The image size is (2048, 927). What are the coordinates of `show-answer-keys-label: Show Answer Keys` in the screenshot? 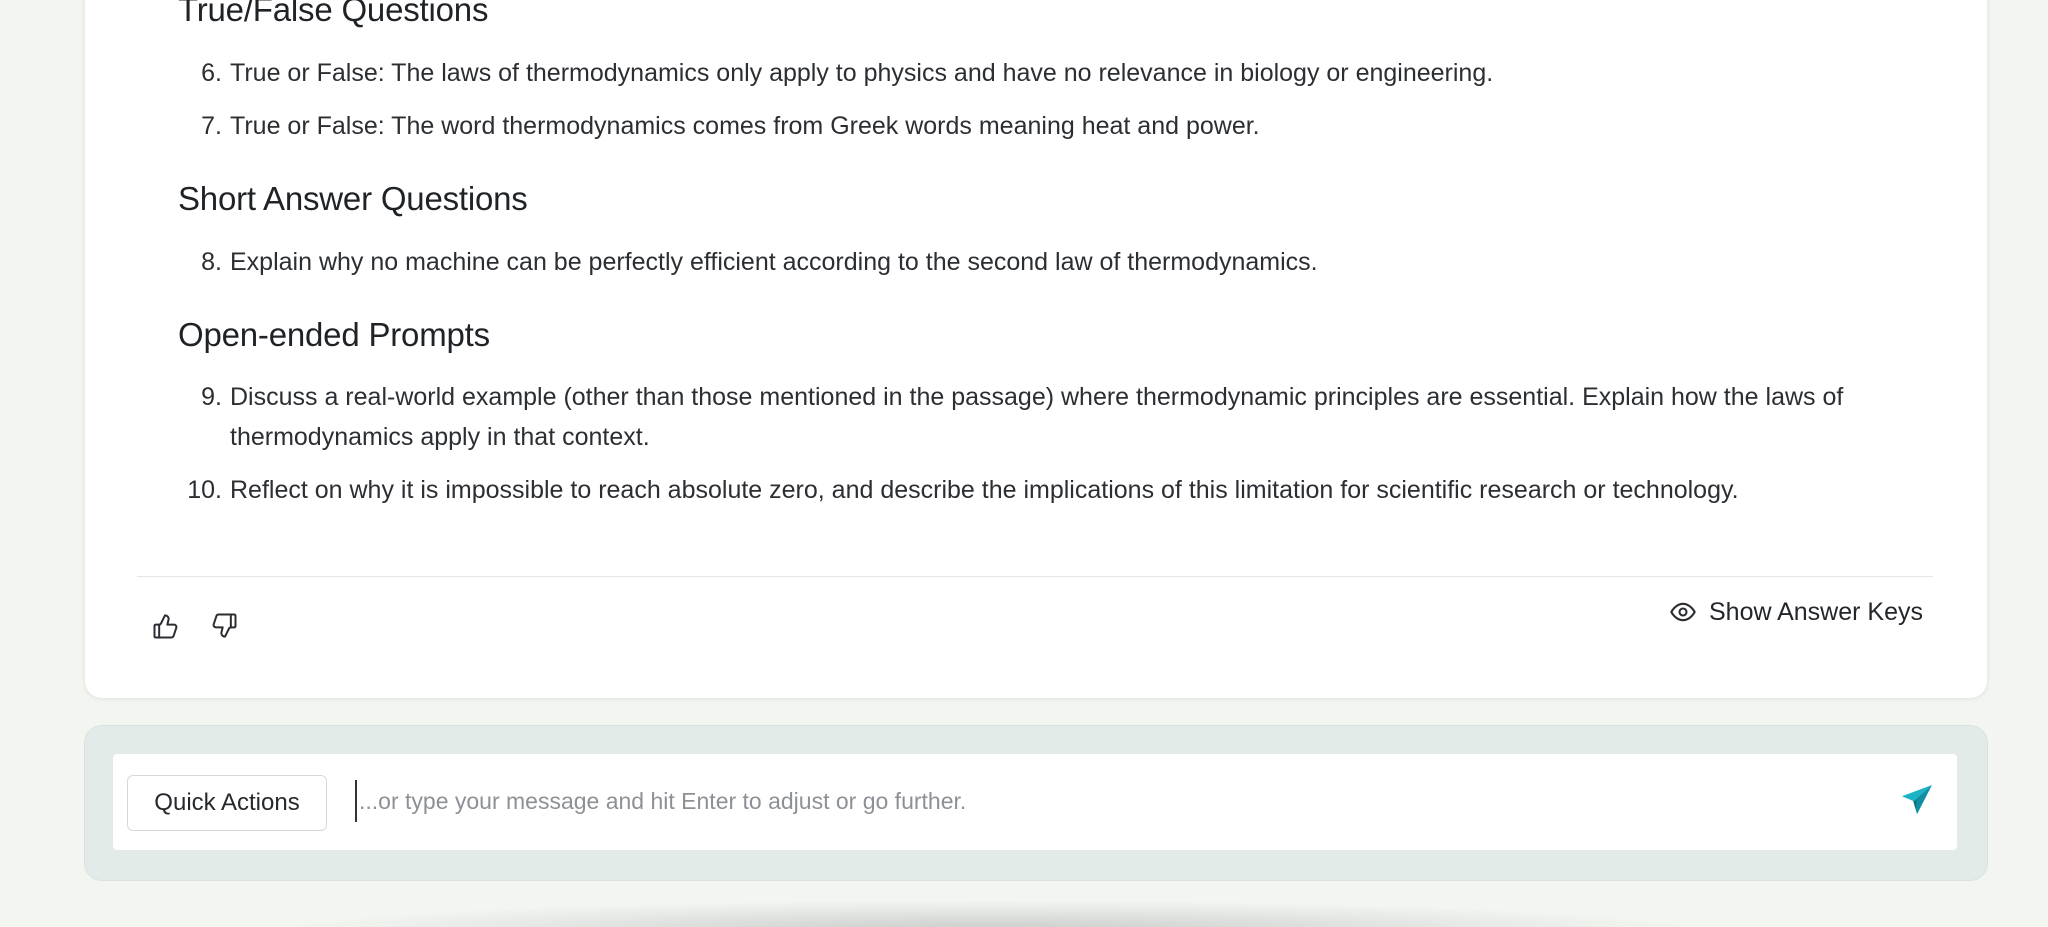 It's located at (1816, 611).